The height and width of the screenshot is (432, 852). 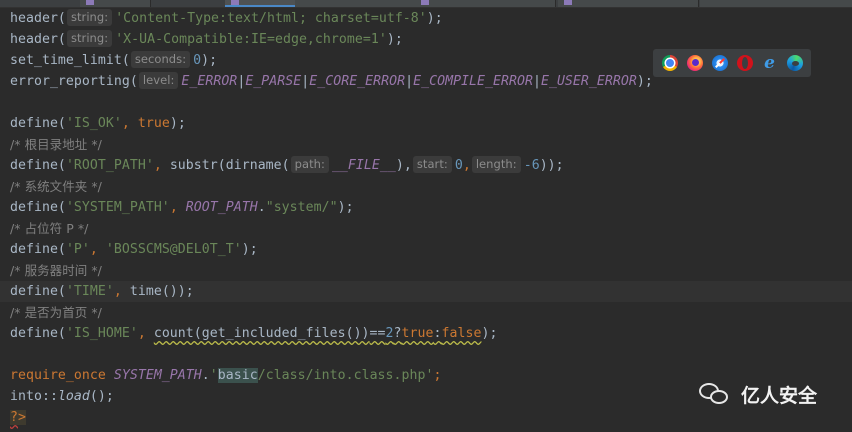 I want to click on operator: ==, so click(x=377, y=333).